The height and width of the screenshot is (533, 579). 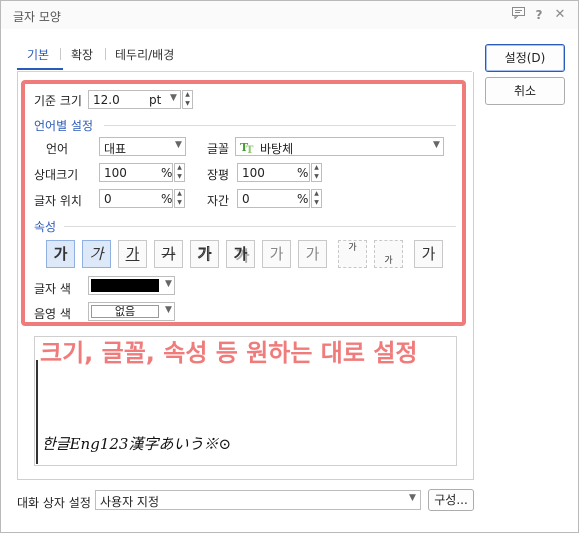 What do you see at coordinates (137, 444) in the screenshot?
I see `preview-text: 한글Eng123漢字あいう※⊙` at bounding box center [137, 444].